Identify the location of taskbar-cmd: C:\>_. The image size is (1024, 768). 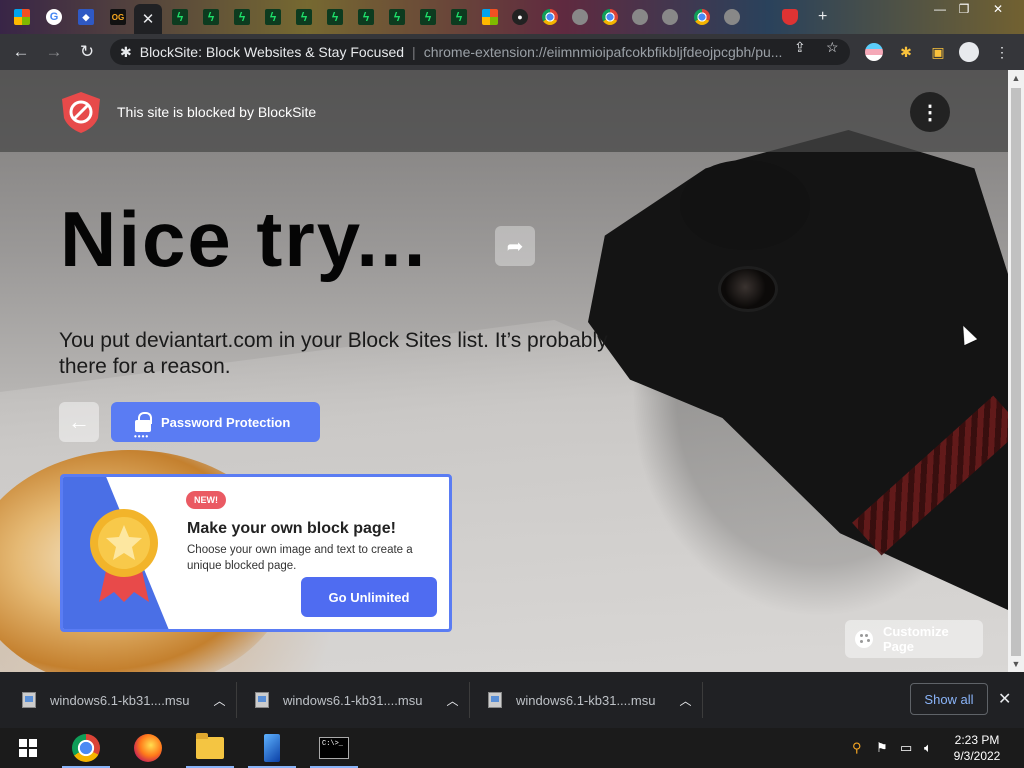
(334, 748).